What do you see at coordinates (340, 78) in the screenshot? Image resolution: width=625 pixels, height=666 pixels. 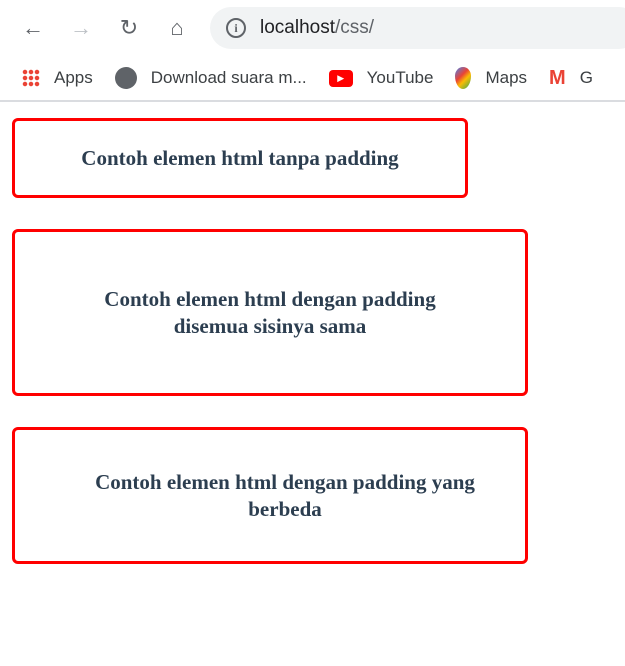 I see `youtube-icon: ▶` at bounding box center [340, 78].